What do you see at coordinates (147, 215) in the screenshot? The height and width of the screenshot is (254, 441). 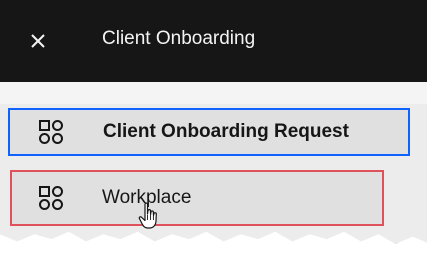 I see `pointer-hand-icon` at bounding box center [147, 215].